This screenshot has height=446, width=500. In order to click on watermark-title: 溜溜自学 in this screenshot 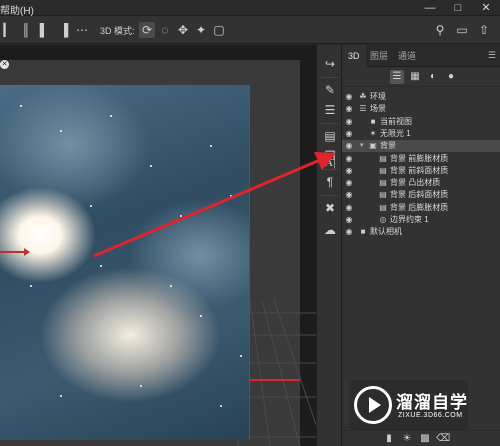, I will do `click(432, 402)`.